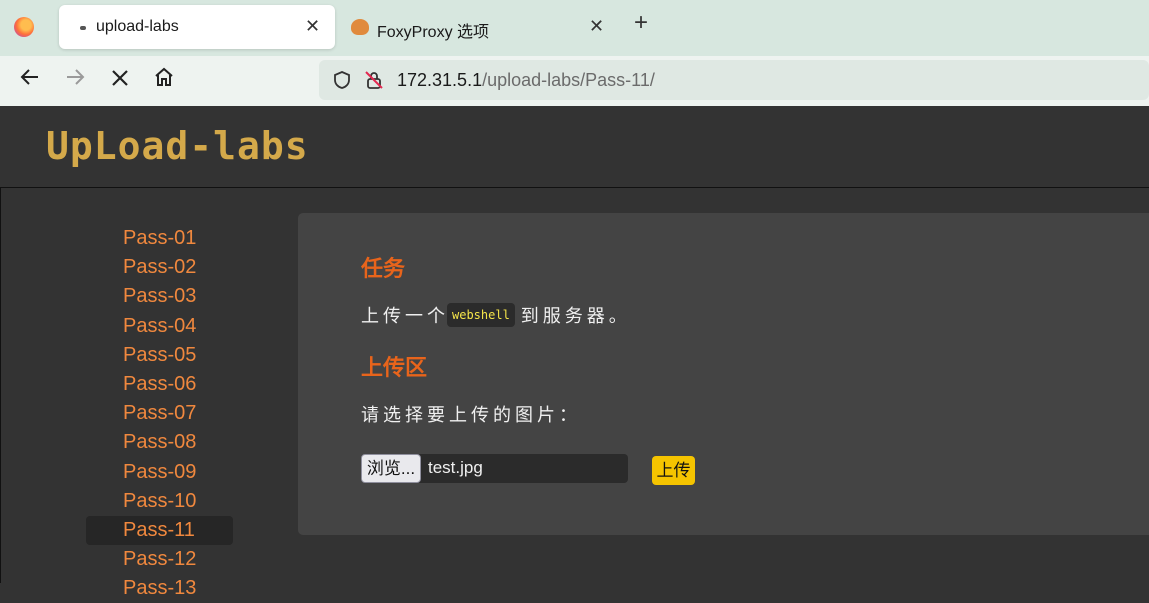 The height and width of the screenshot is (603, 1149). Describe the element at coordinates (75, 81) in the screenshot. I see `forward-icon` at that location.